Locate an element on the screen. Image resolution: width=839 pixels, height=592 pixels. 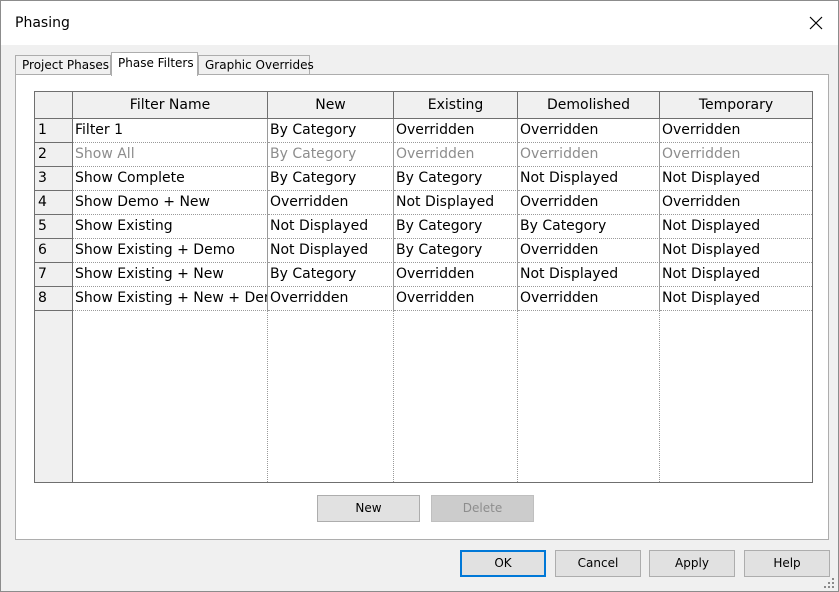
cell-filter-name: Show Existing + New is located at coordinates (170, 275).